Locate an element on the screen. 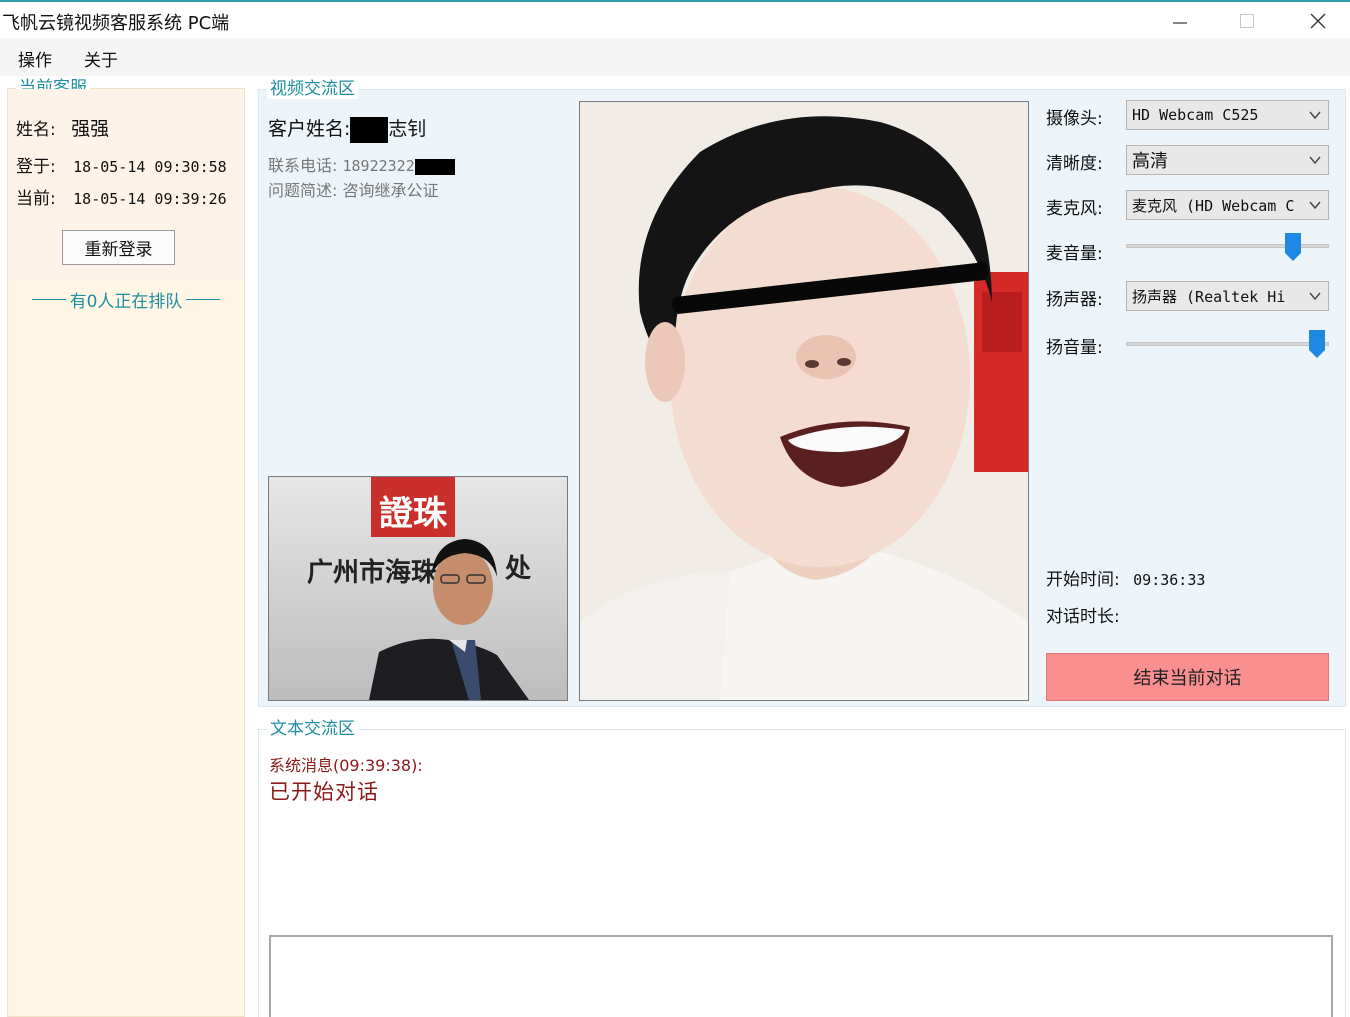  menu-operation: 操作 is located at coordinates (35, 58).